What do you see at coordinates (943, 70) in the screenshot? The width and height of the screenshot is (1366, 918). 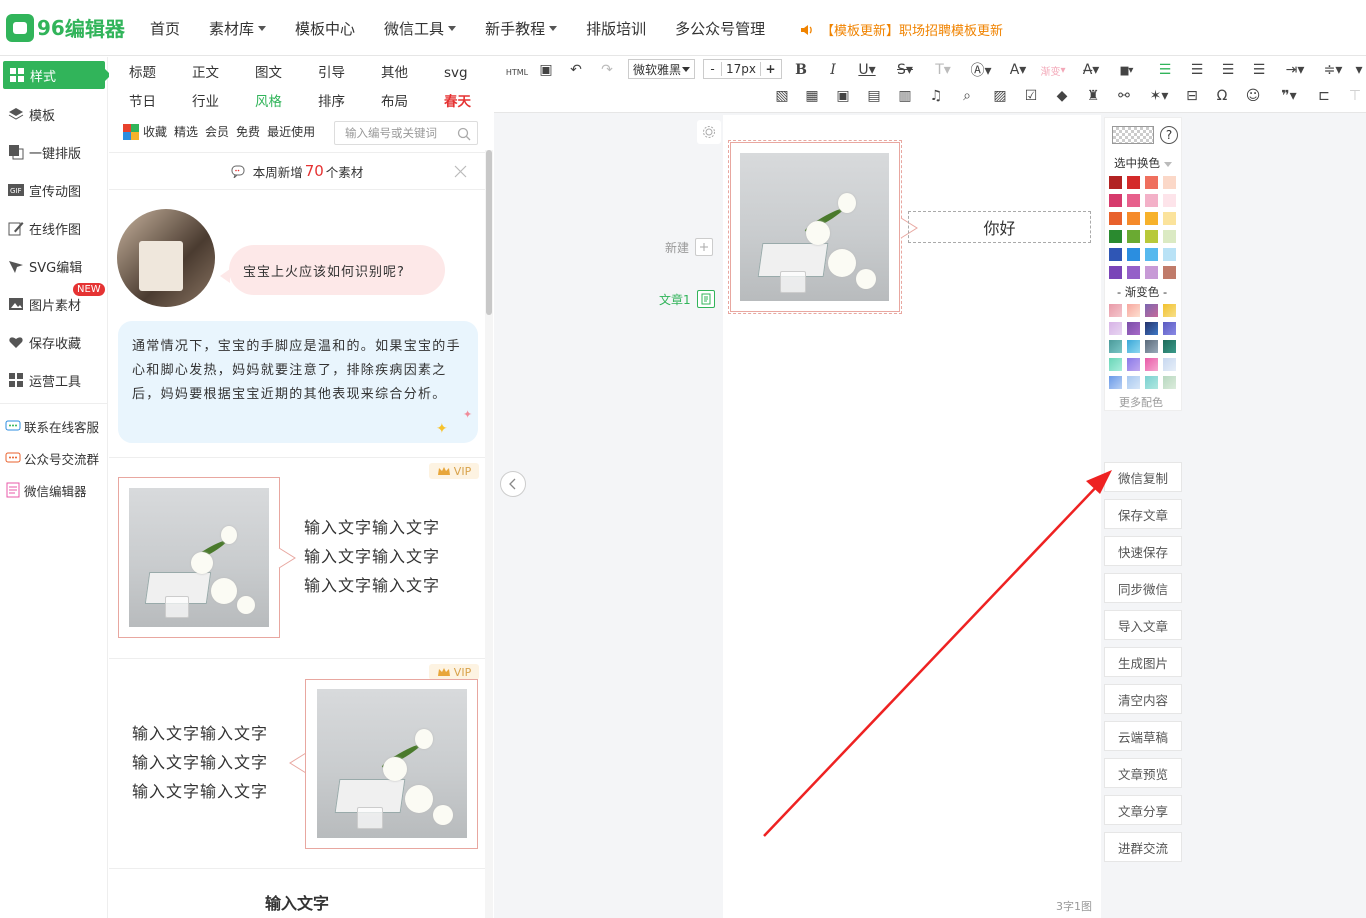 I see `superscript-icon: T▾` at bounding box center [943, 70].